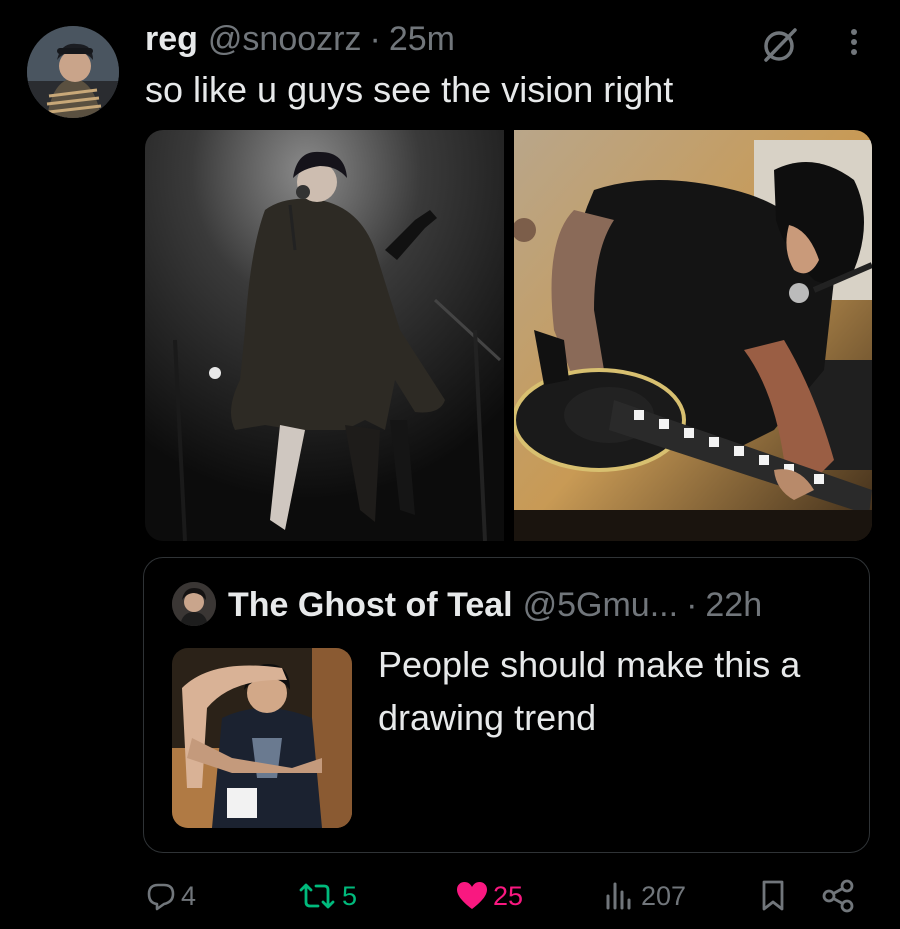 The image size is (900, 929). I want to click on quoted-post-timestamp: 22h, so click(734, 604).